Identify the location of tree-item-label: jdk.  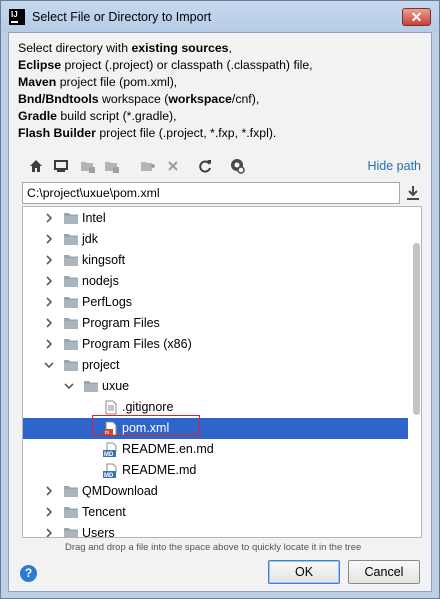
(90, 239).